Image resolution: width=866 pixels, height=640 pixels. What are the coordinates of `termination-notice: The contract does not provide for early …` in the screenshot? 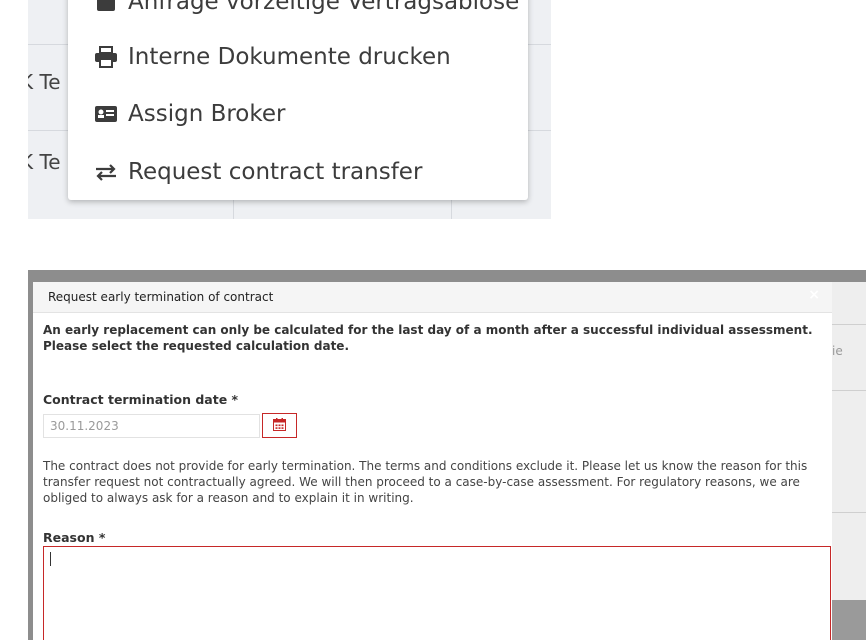 It's located at (425, 482).